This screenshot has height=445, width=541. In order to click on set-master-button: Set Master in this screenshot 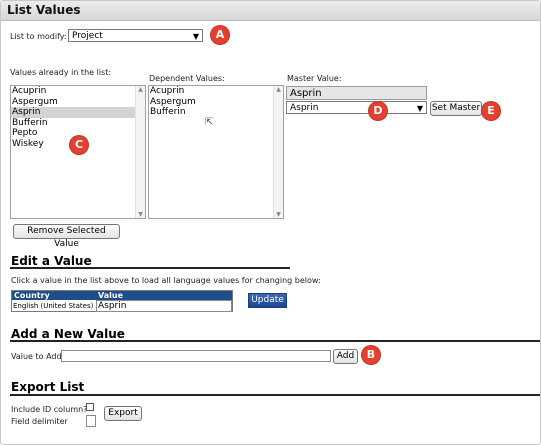, I will do `click(456, 108)`.